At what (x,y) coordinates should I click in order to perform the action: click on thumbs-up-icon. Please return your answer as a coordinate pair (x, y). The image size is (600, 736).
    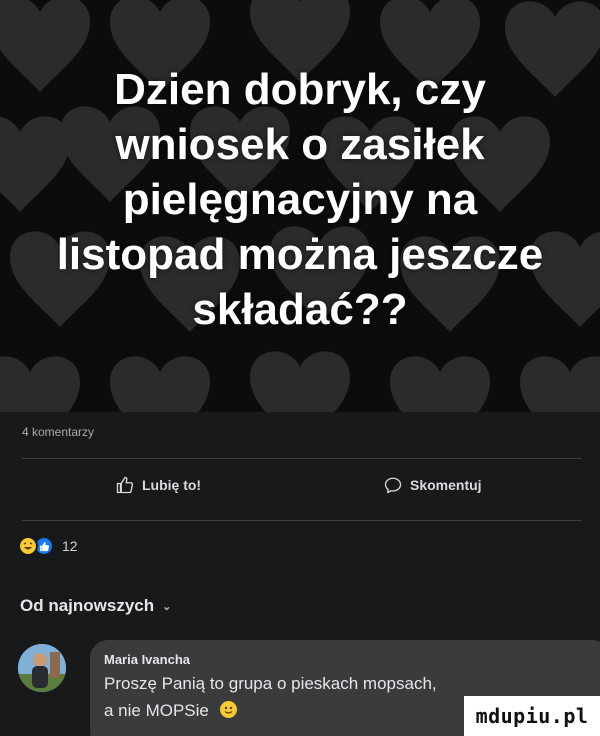
    Looking at the image, I should click on (125, 485).